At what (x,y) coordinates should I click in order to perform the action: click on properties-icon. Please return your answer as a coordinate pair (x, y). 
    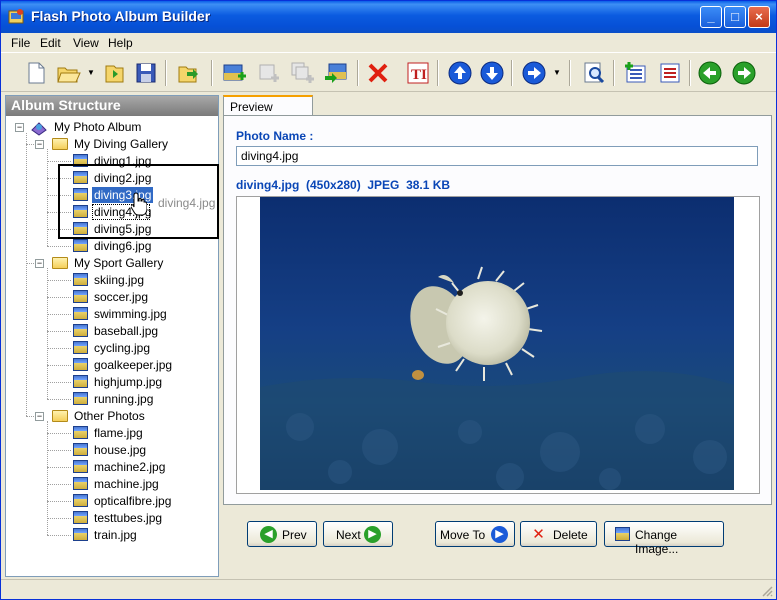
    Looking at the image, I should click on (636, 73).